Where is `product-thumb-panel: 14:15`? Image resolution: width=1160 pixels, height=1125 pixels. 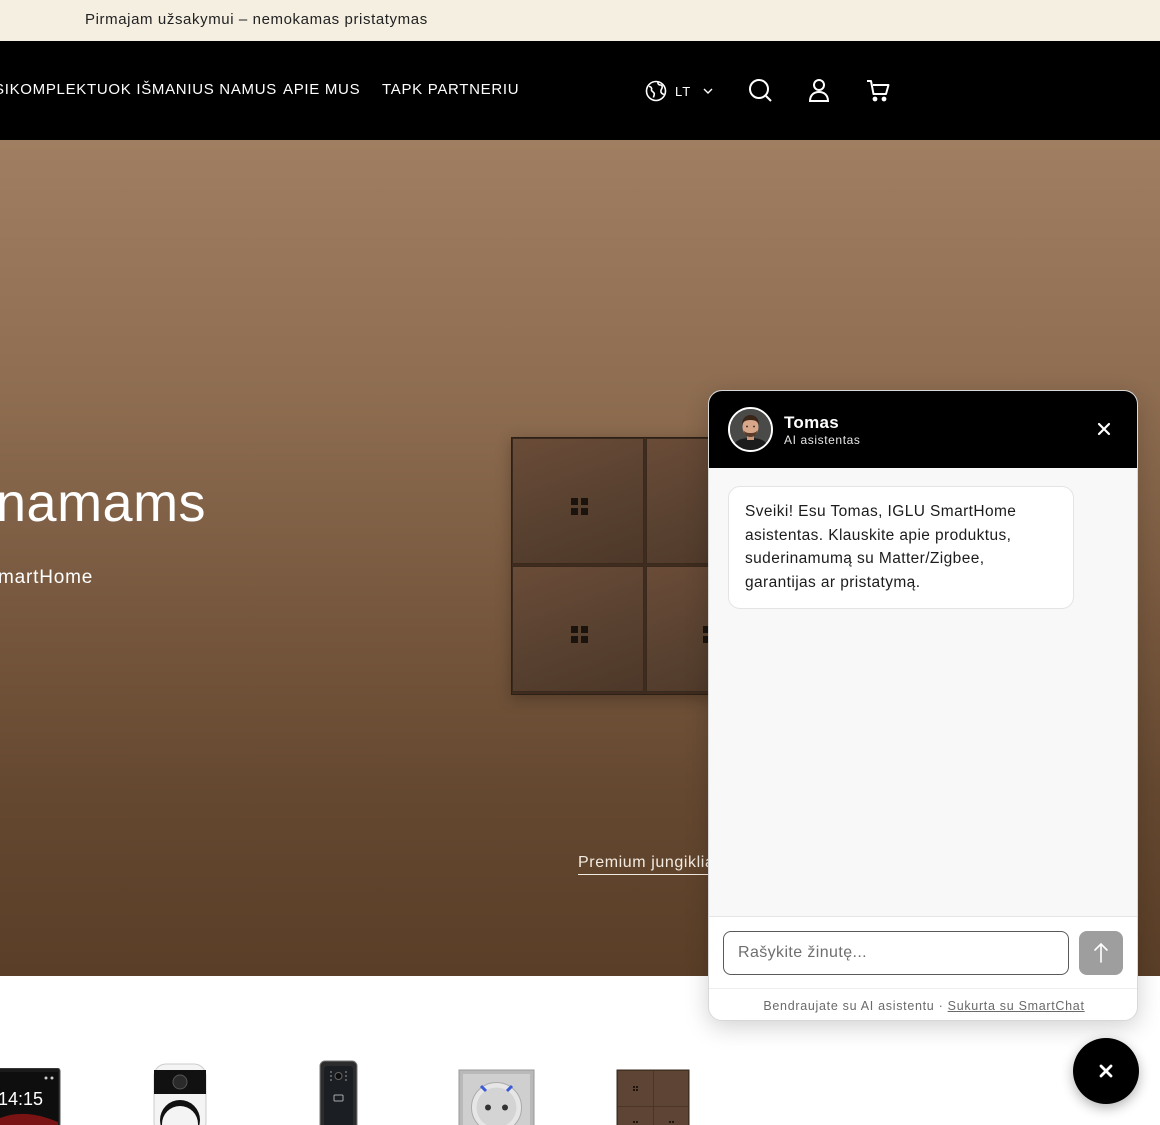 product-thumb-panel: 14:15 is located at coordinates (31, 1096).